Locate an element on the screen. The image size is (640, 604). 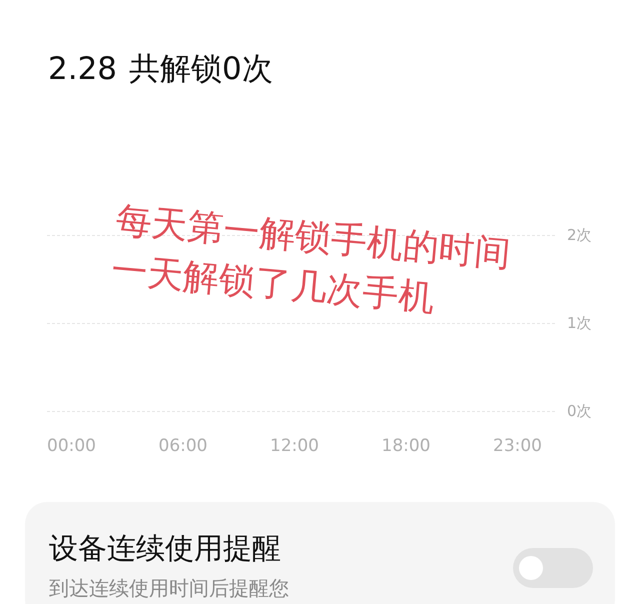
x-axis-label: 06:00 is located at coordinates (183, 446).